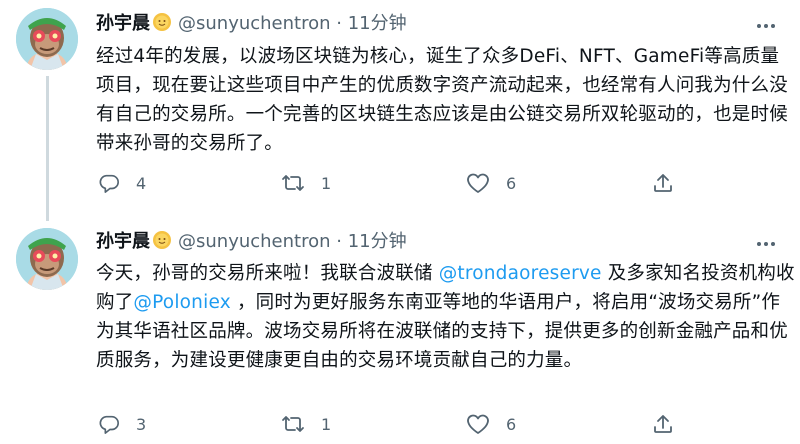 The height and width of the screenshot is (444, 800). What do you see at coordinates (267, 273) in the screenshot?
I see `tweet-text-segment: 今天，孙哥的交易所来啦！我联合波联储` at bounding box center [267, 273].